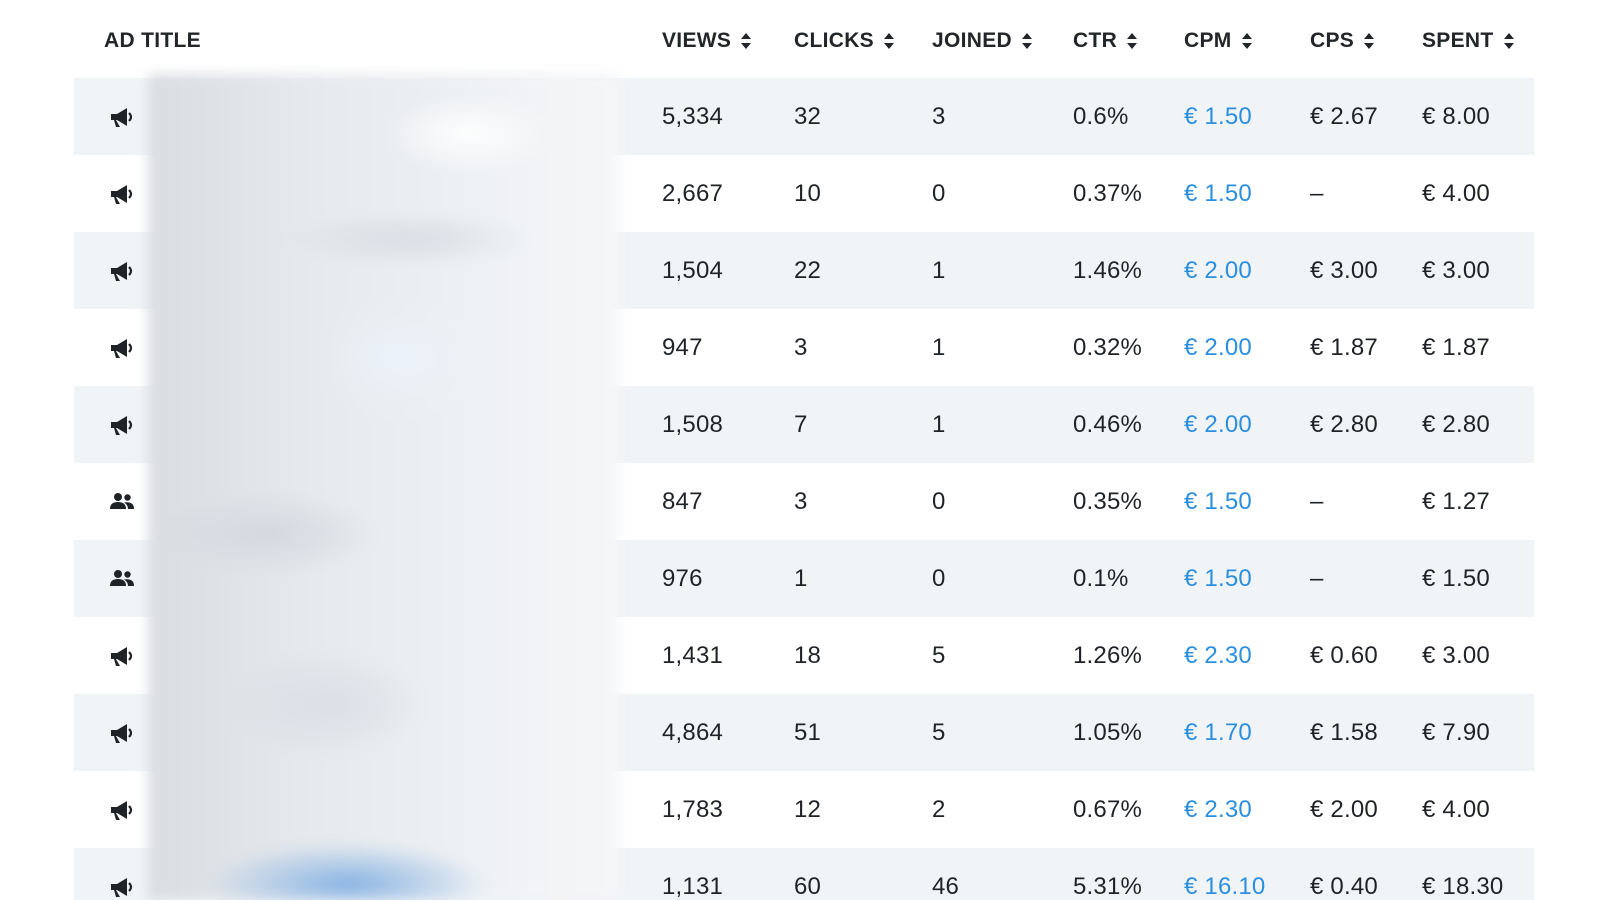 The width and height of the screenshot is (1600, 900). What do you see at coordinates (1224, 874) in the screenshot?
I see `cpm-link: € 16.10` at bounding box center [1224, 874].